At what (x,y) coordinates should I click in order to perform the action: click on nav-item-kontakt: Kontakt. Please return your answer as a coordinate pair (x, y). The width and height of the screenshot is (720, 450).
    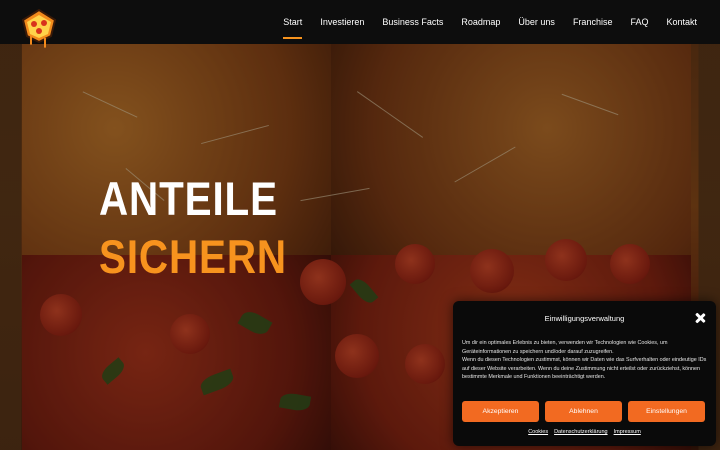
    Looking at the image, I should click on (681, 22).